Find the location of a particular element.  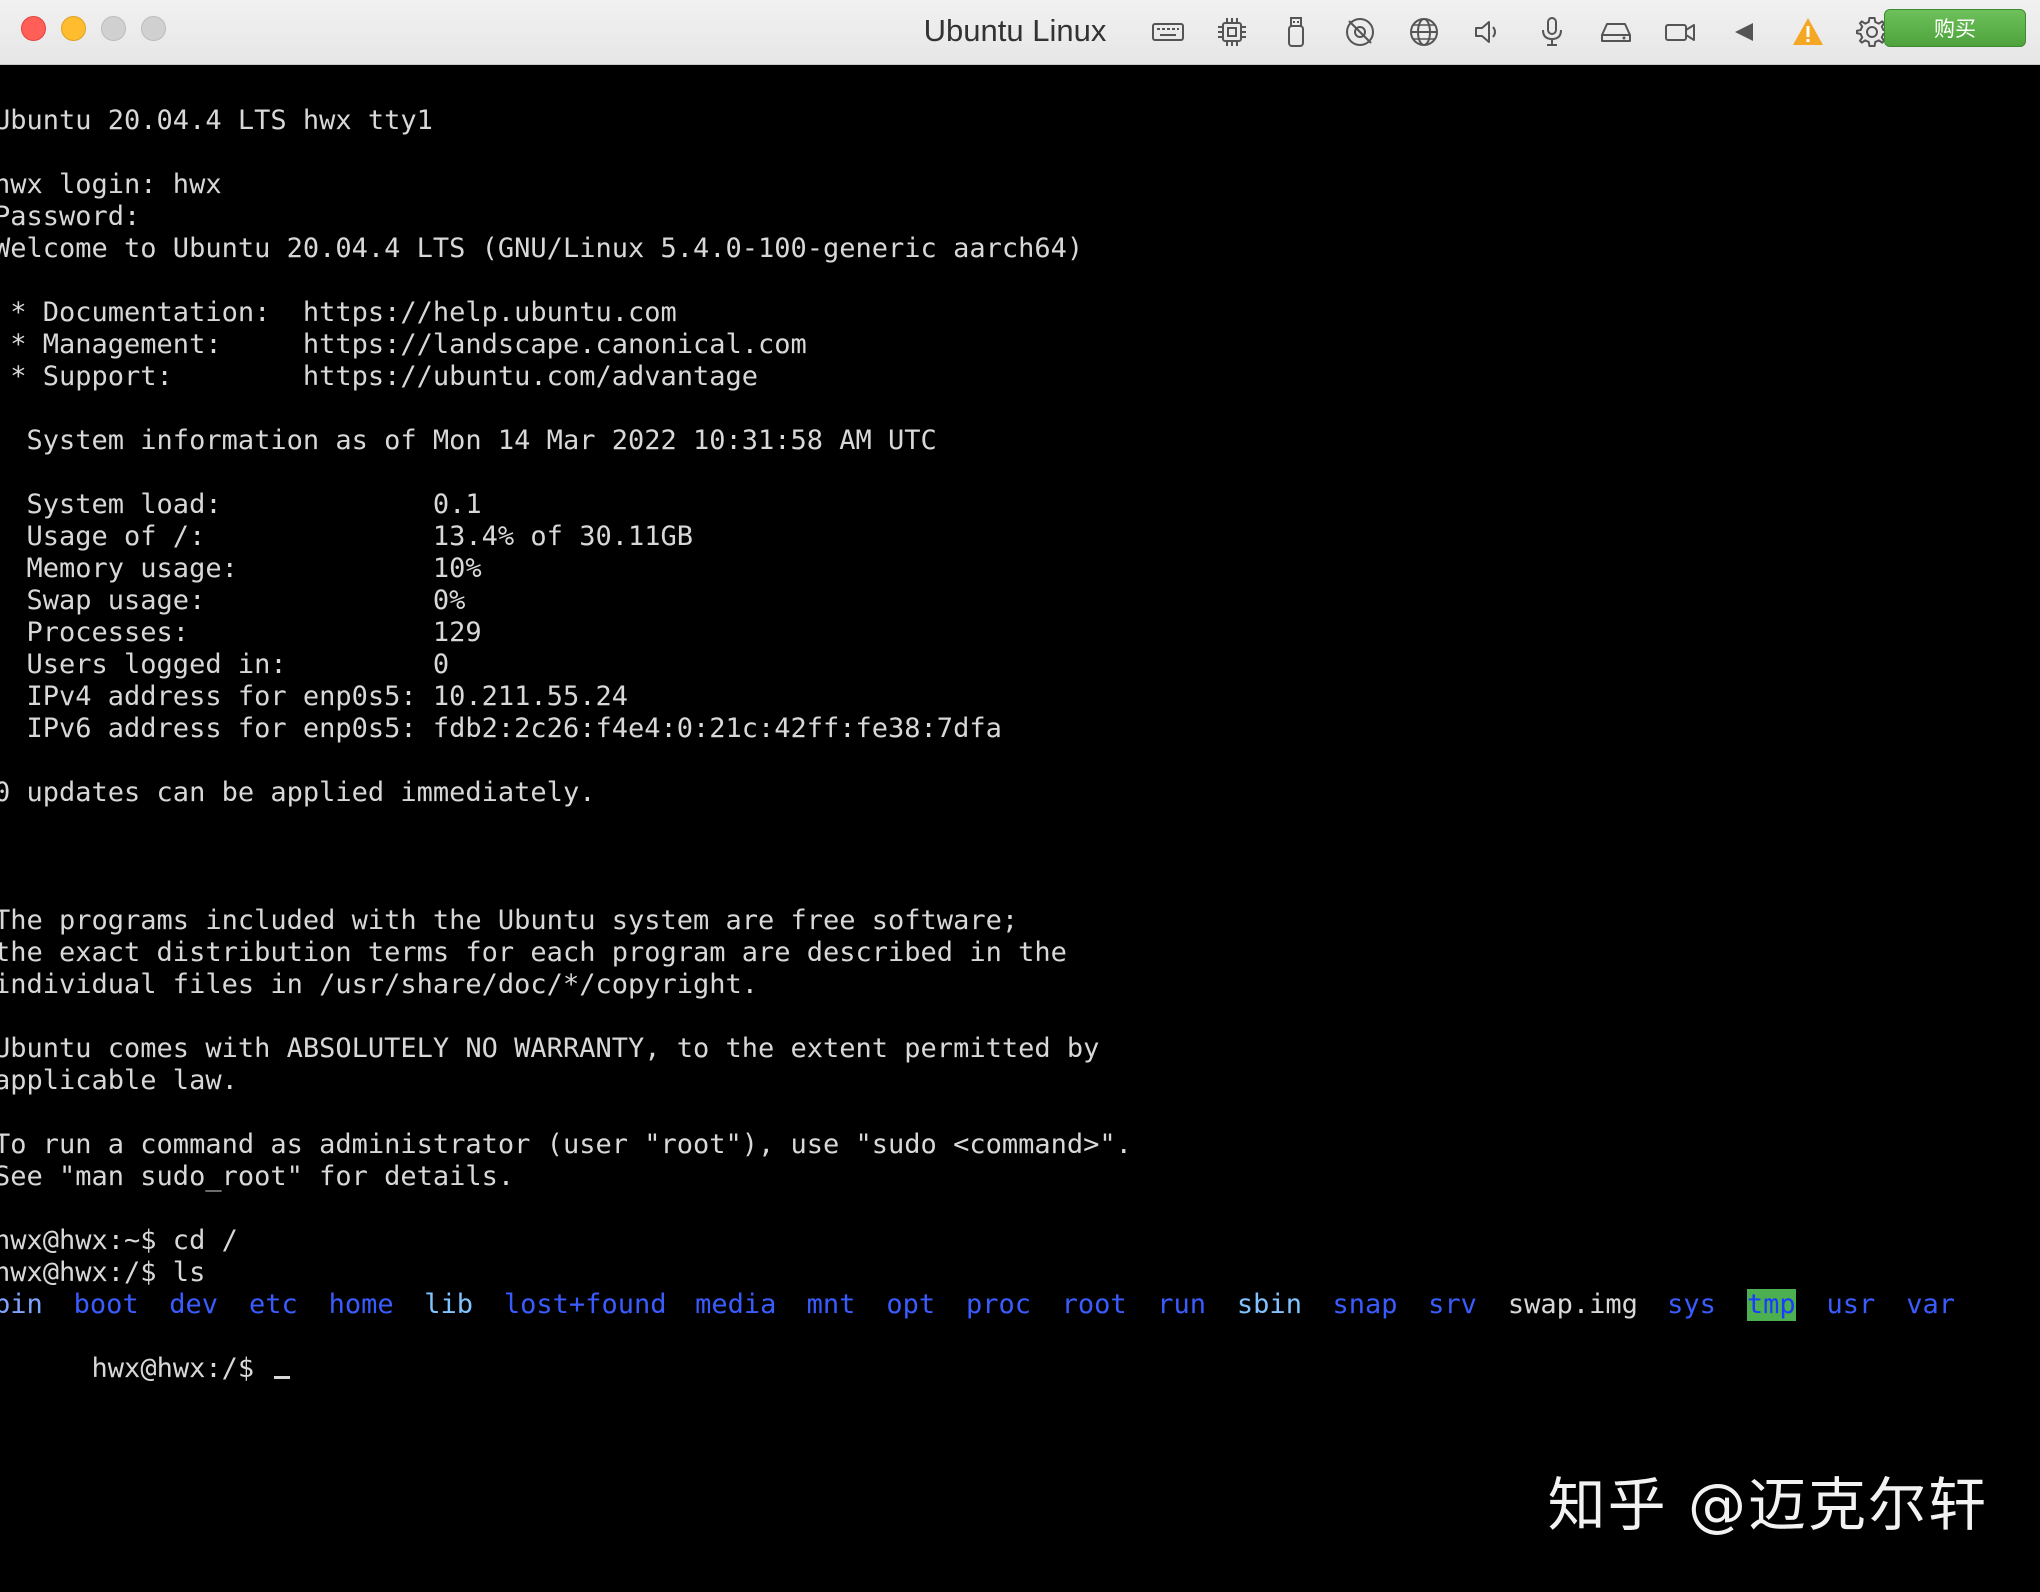

cpu-icon is located at coordinates (1232, 32).